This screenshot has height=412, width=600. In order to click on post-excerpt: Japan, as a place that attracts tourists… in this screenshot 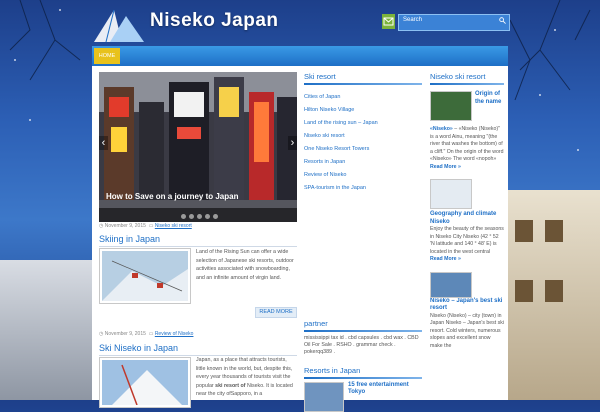, I will do `click(244, 377)`.